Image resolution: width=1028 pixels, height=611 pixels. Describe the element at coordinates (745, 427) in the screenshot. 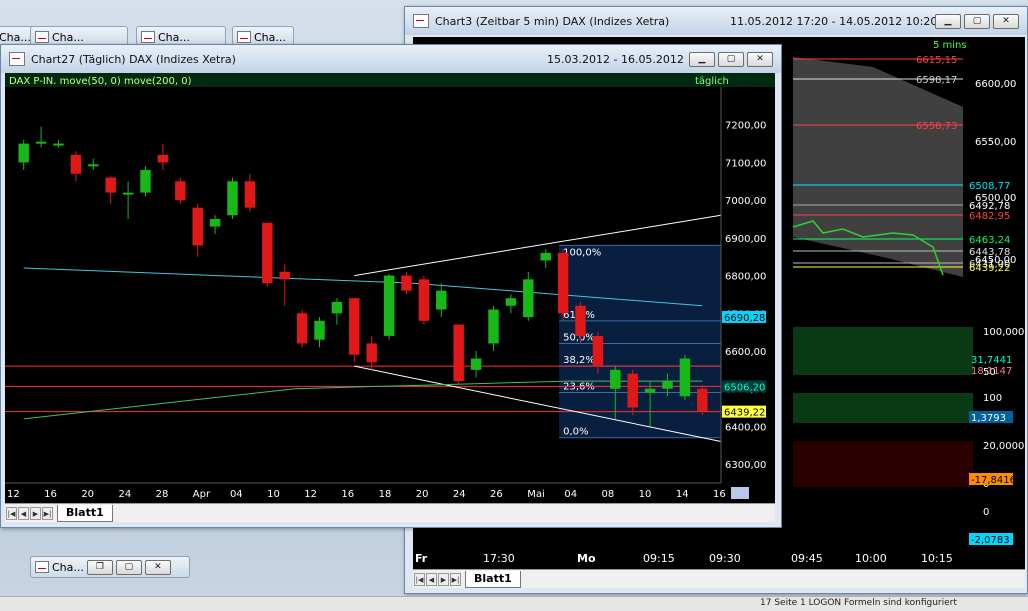

I see `y-tick-label: 6400,00` at that location.